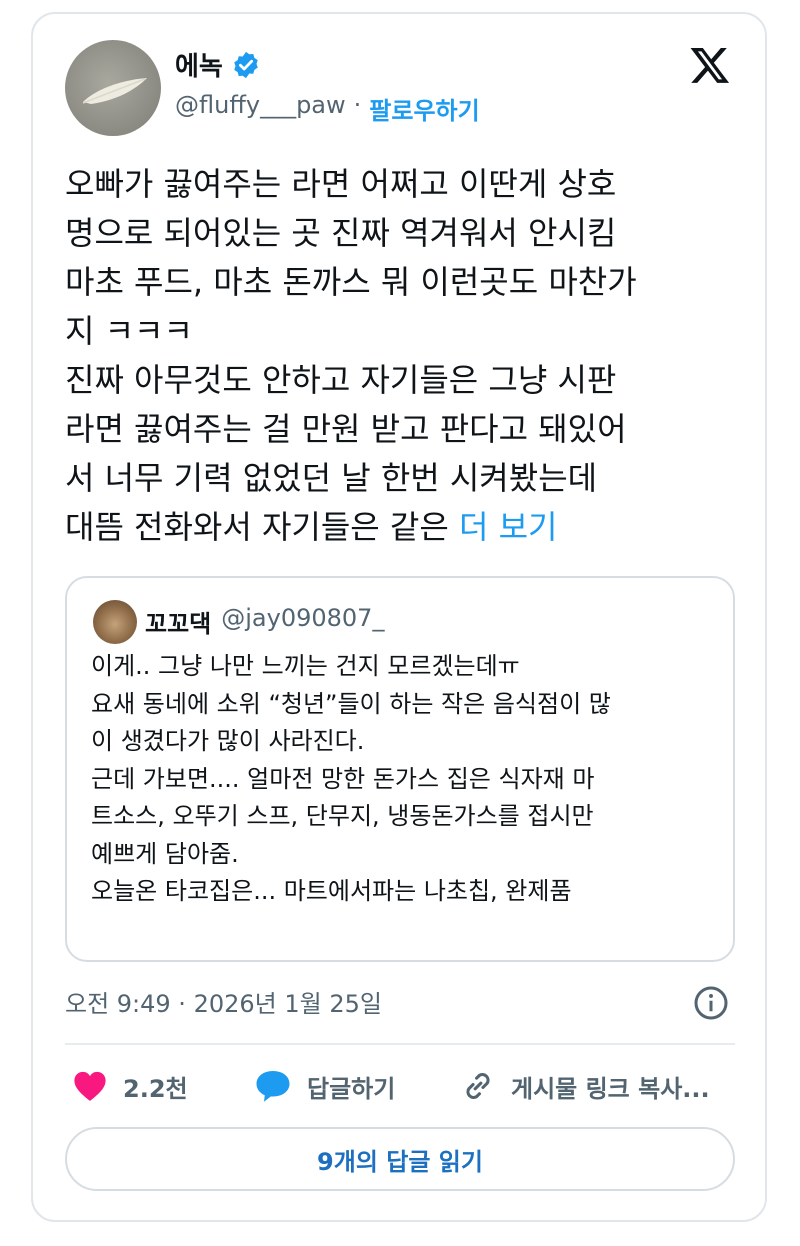 The width and height of the screenshot is (800, 1246). I want to click on follow-button: 팔로우하기, so click(424, 108).